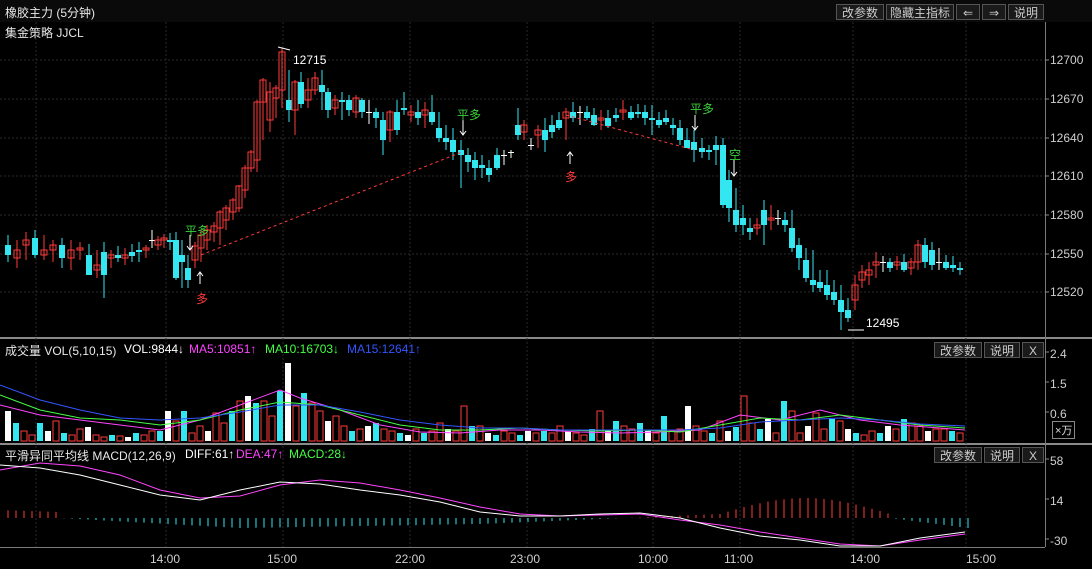 Image resolution: width=1092 pixels, height=569 pixels. Describe the element at coordinates (1067, 292) in the screenshot. I see `price-tick: 12520` at that location.